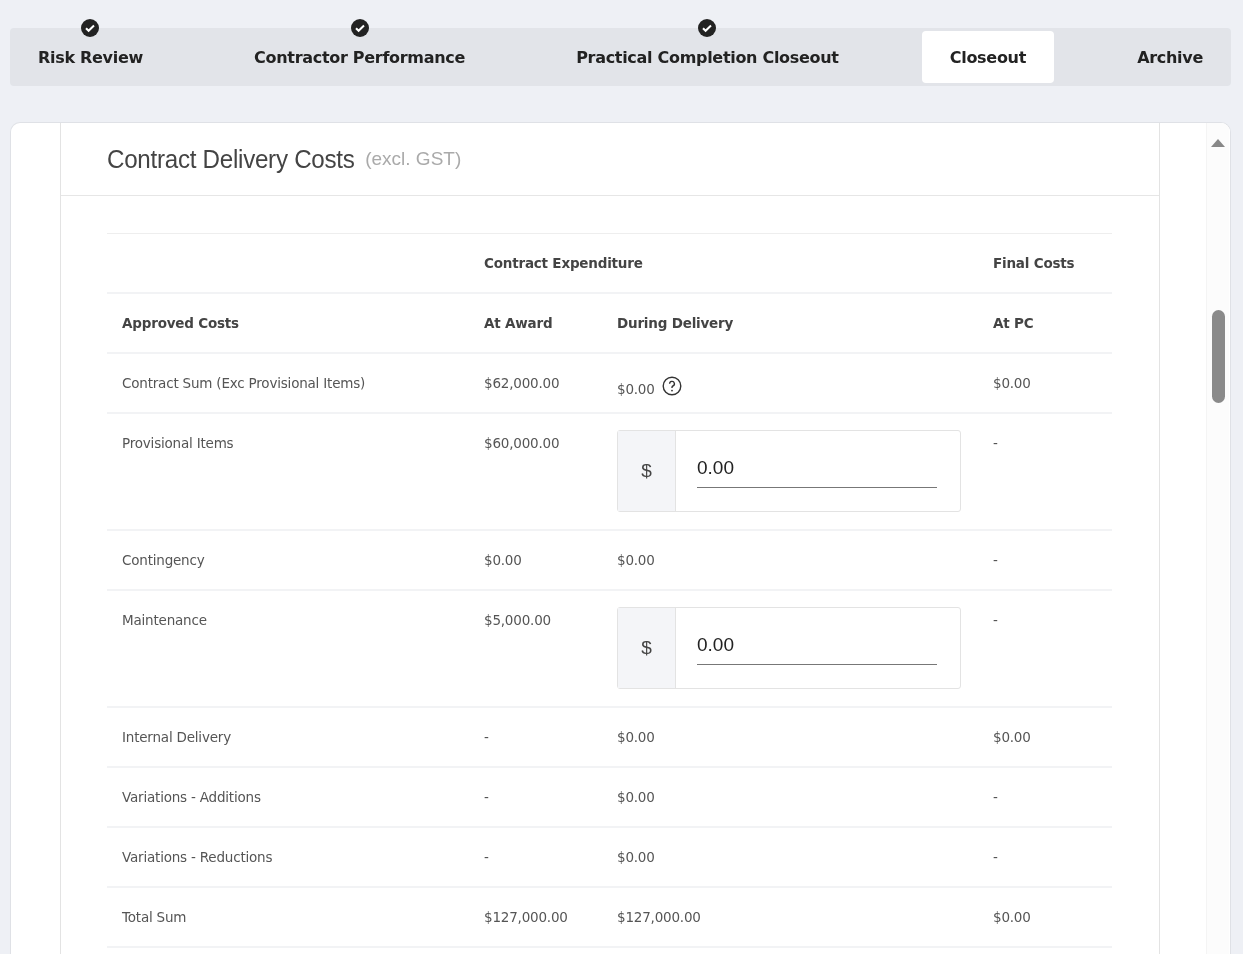  What do you see at coordinates (522, 443) in the screenshot?
I see `table-cell-text: $60,000.00` at bounding box center [522, 443].